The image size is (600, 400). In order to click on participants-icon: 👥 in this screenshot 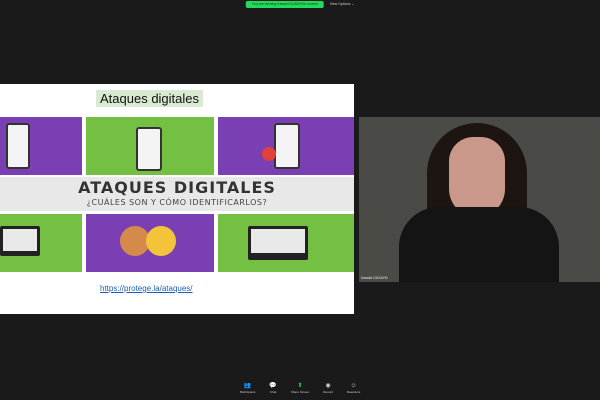, I will do `click(247, 386)`.